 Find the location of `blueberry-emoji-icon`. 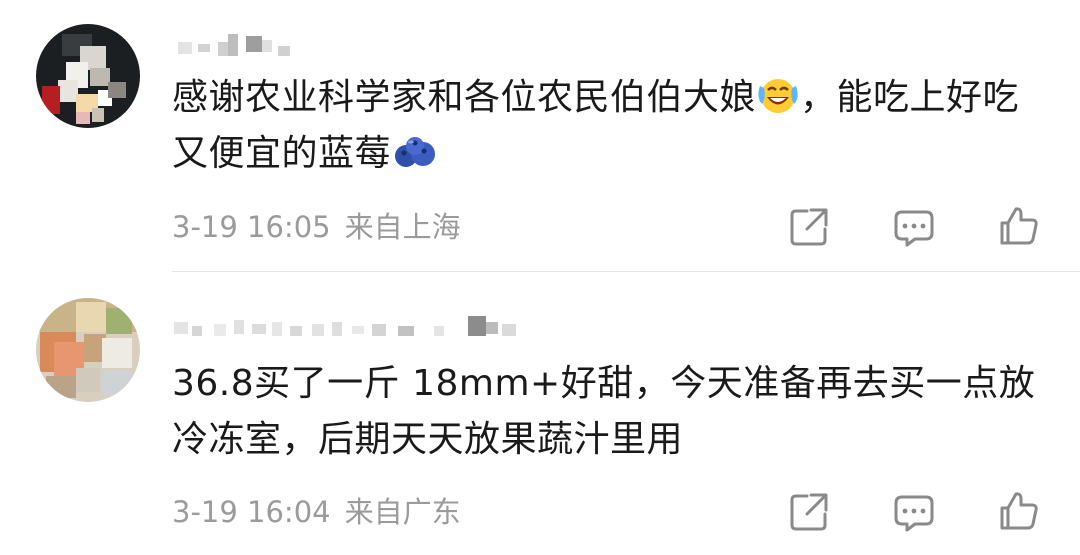

blueberry-emoji-icon is located at coordinates (415, 152).